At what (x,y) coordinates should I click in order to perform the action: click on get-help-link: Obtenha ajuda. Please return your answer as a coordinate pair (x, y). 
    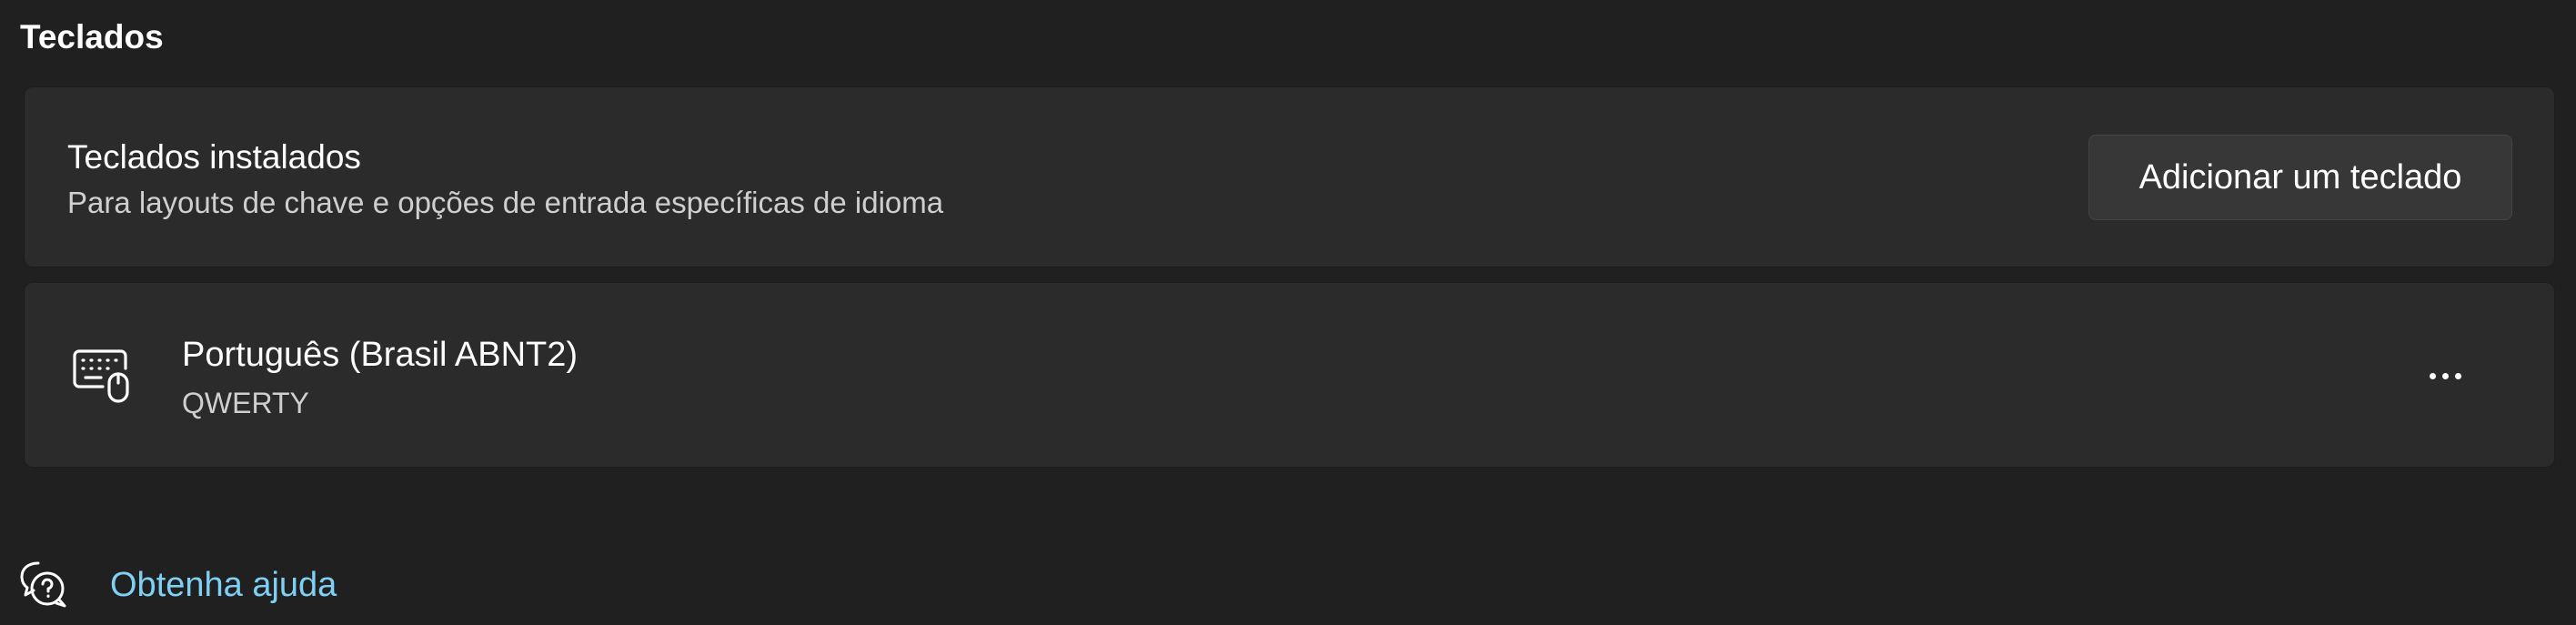
    Looking at the image, I should click on (223, 585).